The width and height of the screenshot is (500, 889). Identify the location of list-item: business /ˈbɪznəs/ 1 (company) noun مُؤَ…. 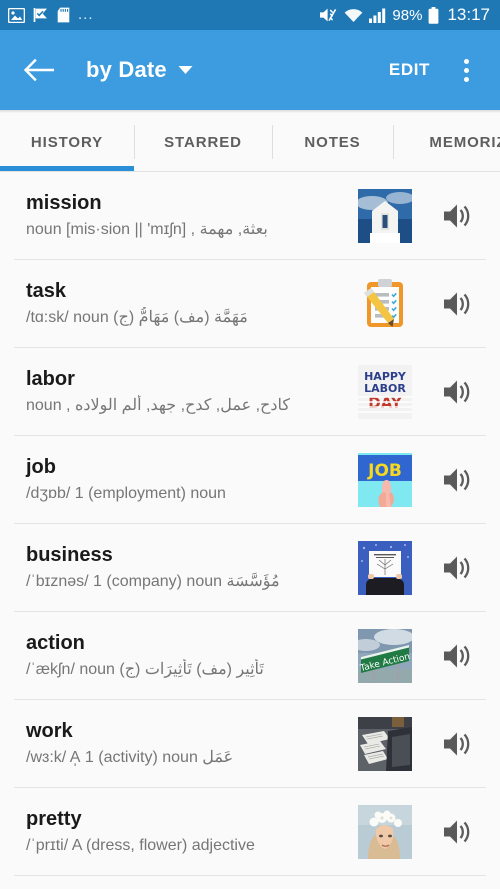
(250, 568).